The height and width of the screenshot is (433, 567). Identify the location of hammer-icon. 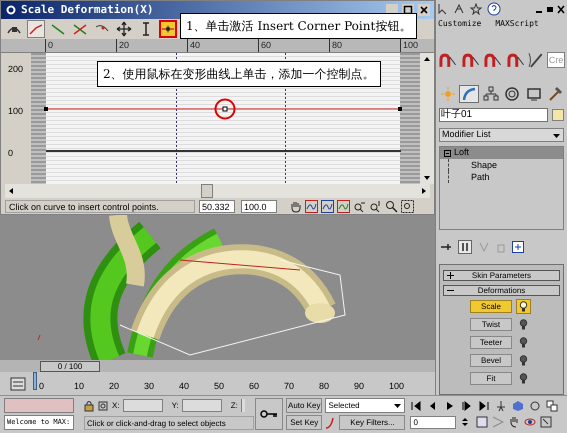
(555, 94).